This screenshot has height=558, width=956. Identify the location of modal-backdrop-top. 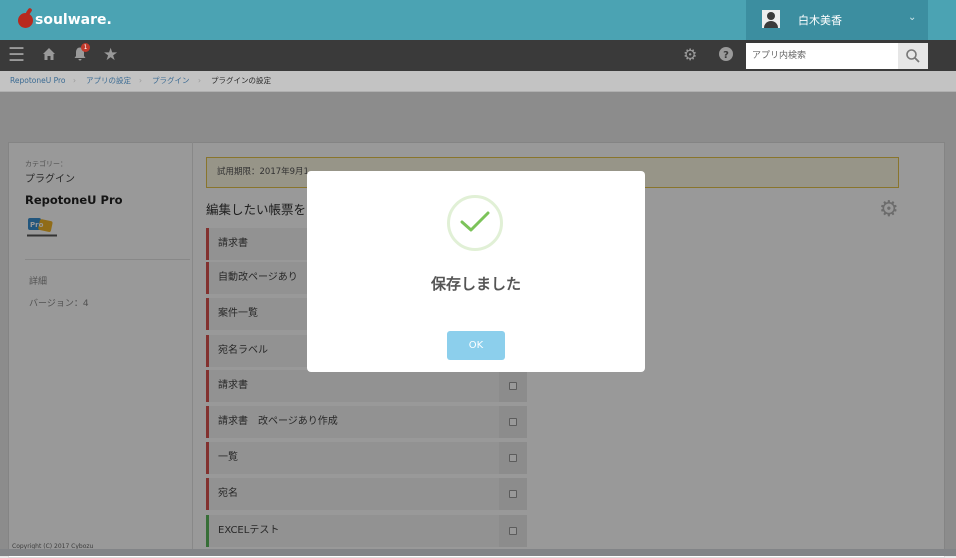
(478, 81).